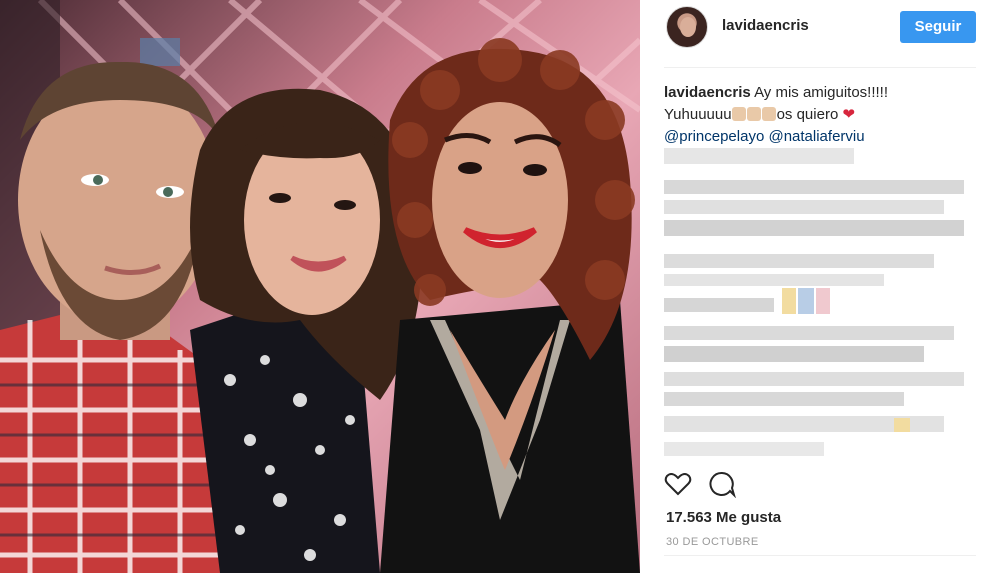 This screenshot has width=1000, height=573. I want to click on divider, so click(820, 555).